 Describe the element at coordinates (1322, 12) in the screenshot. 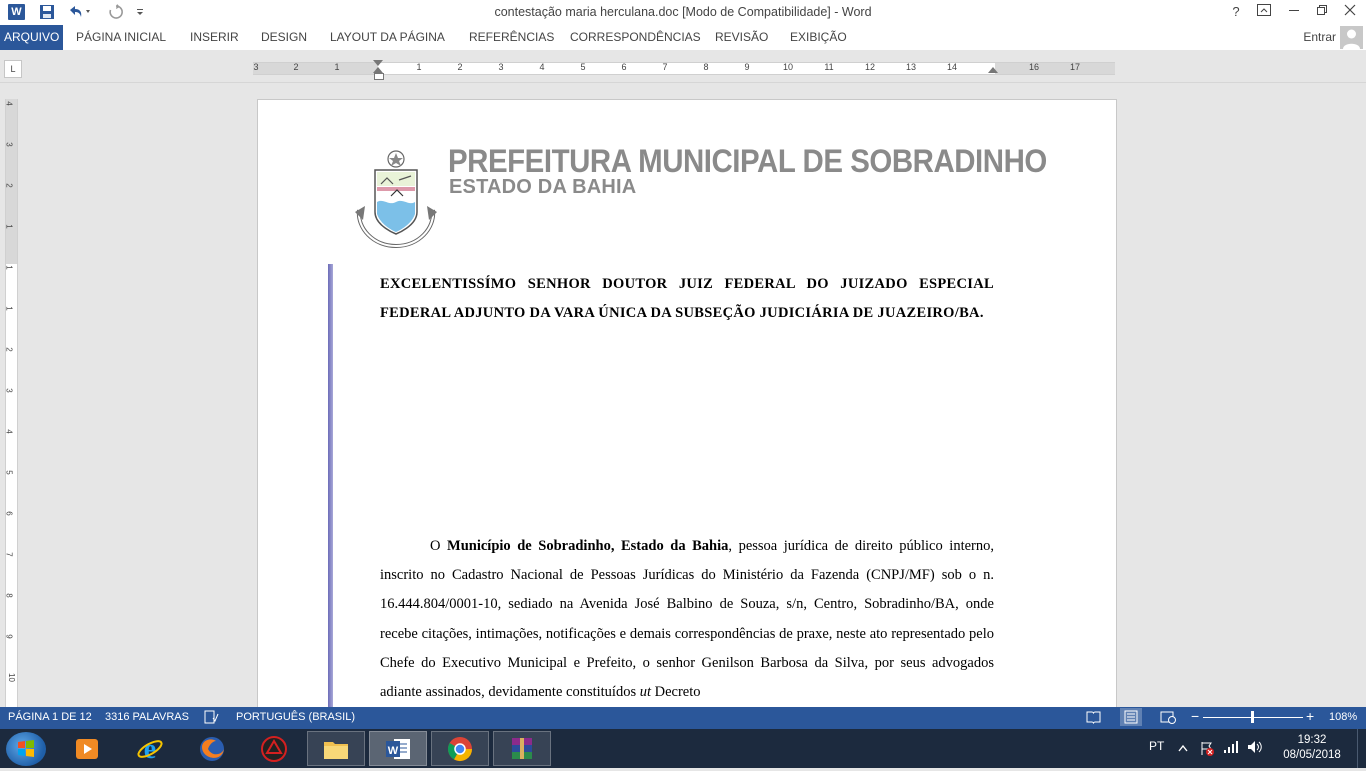

I see `restore-button` at that location.